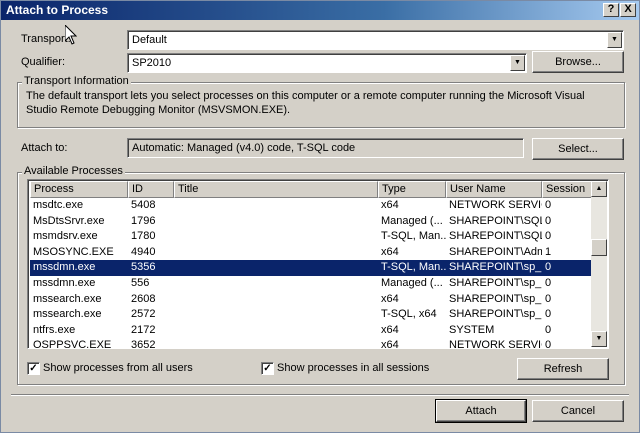 This screenshot has width=640, height=433. Describe the element at coordinates (375, 40) in the screenshot. I see `transport-combo: Default ▼` at that location.